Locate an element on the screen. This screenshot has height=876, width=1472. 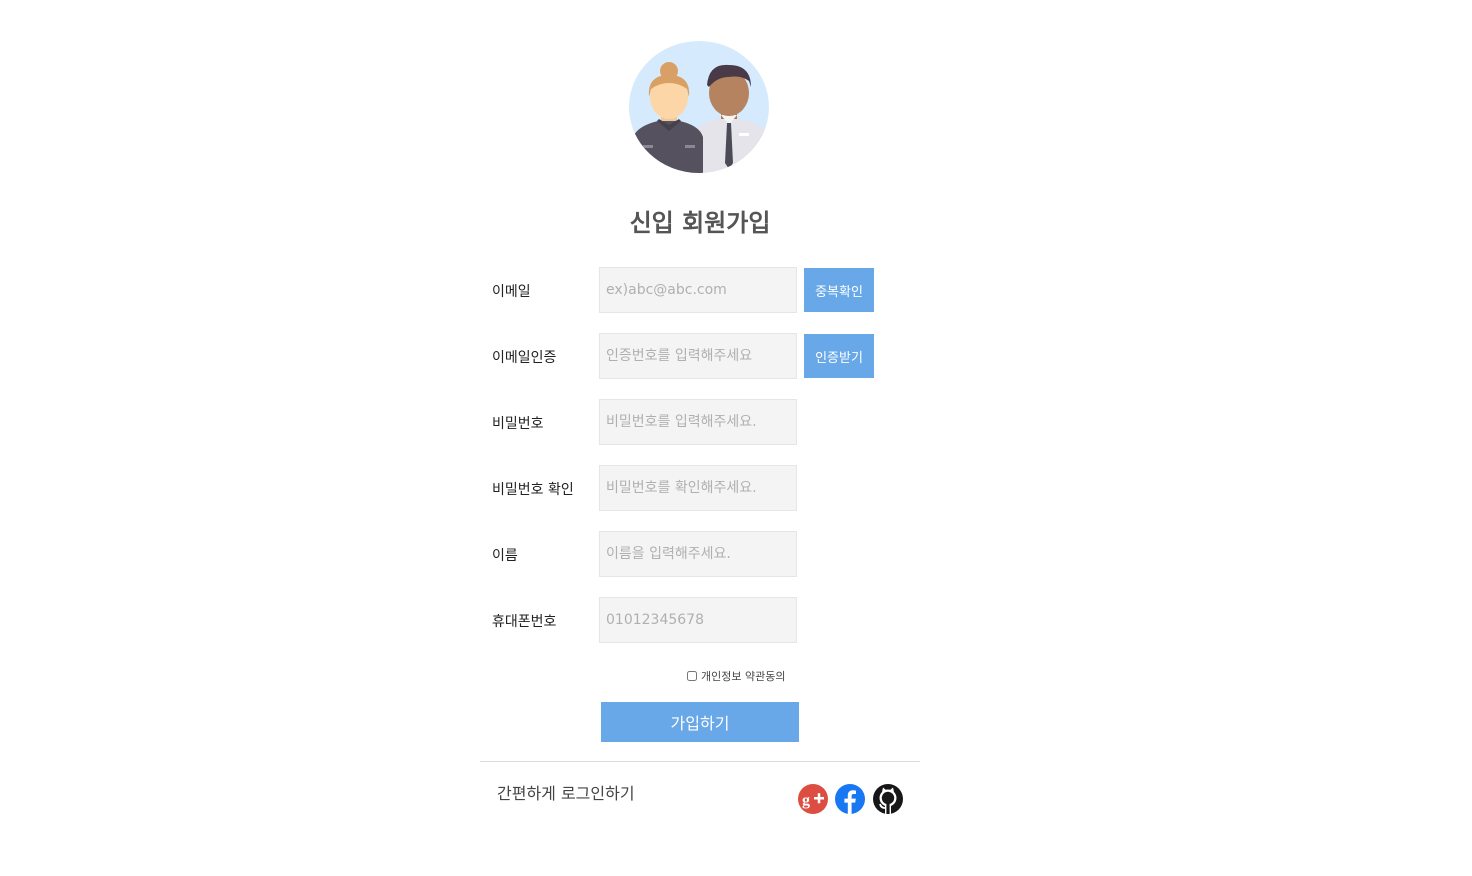
signup-button: 가입하기 is located at coordinates (700, 722).